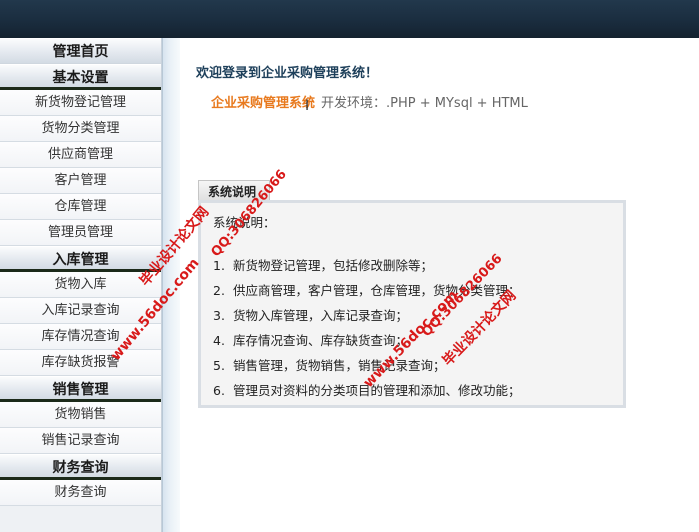 The image size is (699, 532). What do you see at coordinates (80, 129) in the screenshot?
I see `sidebar-item-goods-category: 货物分类管理` at bounding box center [80, 129].